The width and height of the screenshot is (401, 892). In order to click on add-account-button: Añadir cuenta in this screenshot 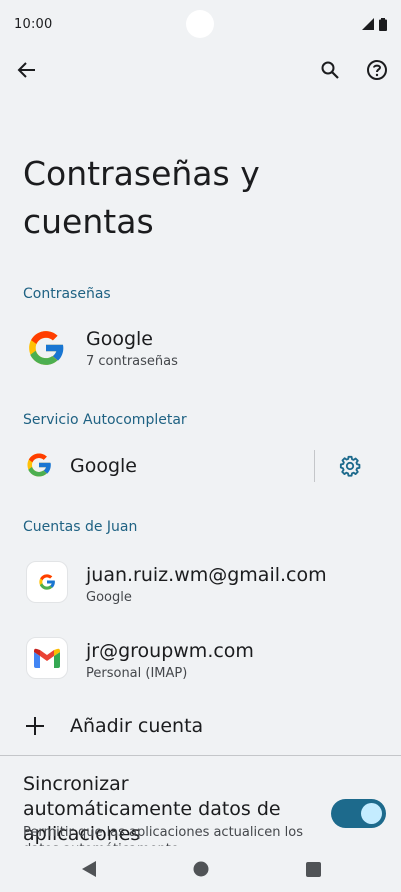, I will do `click(200, 726)`.